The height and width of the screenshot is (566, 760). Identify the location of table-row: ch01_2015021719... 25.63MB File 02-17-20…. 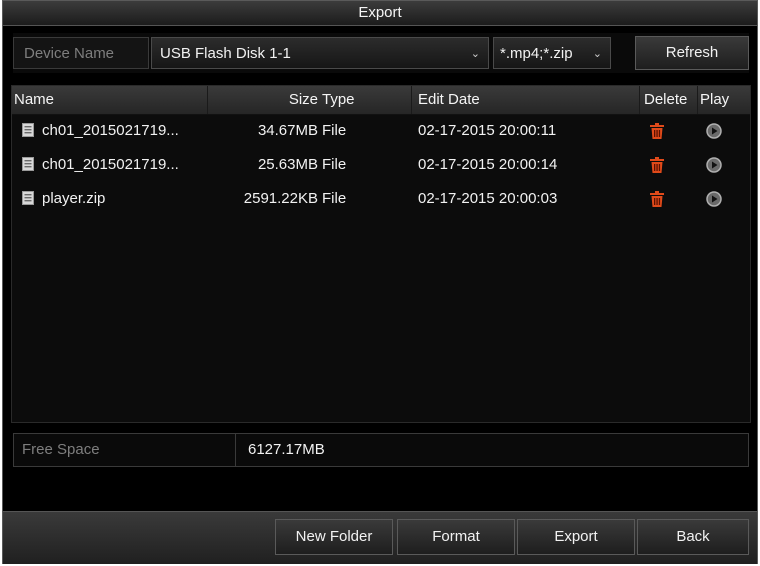
(381, 165).